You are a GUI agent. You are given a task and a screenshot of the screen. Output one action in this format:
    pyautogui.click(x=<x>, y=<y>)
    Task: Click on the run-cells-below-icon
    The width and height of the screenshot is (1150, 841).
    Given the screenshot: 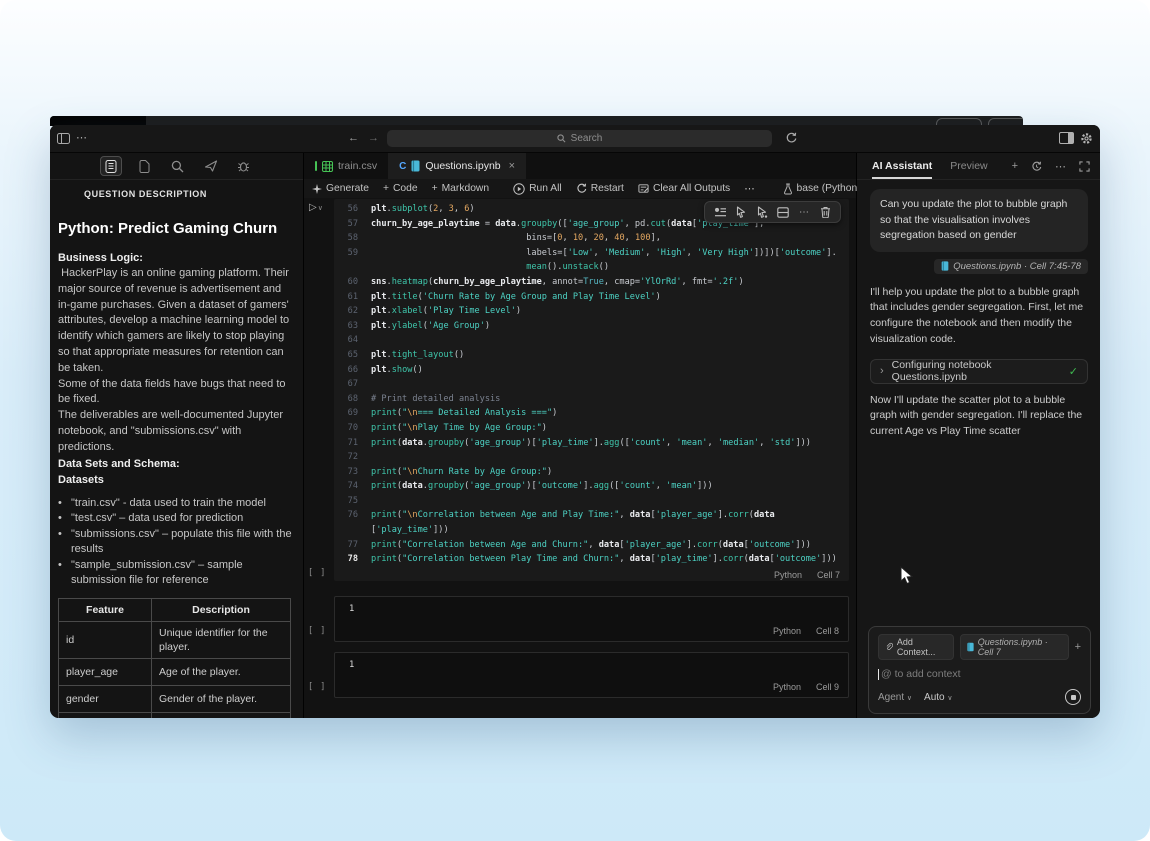 What is the action you would take?
    pyautogui.click(x=762, y=212)
    